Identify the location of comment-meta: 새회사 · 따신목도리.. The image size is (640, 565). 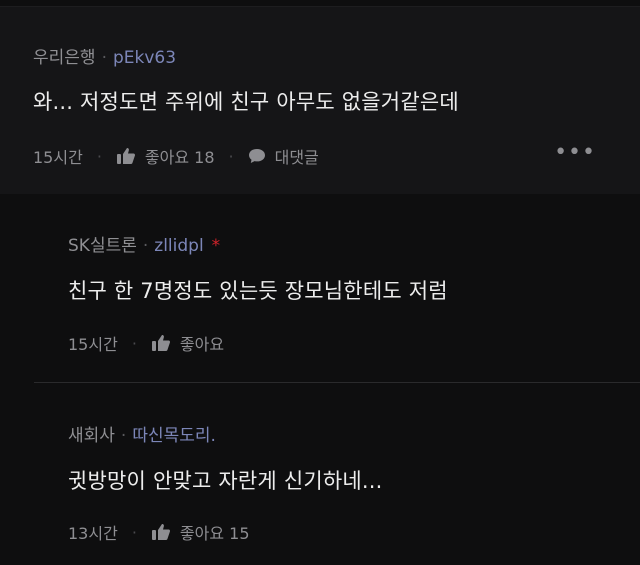
(142, 433).